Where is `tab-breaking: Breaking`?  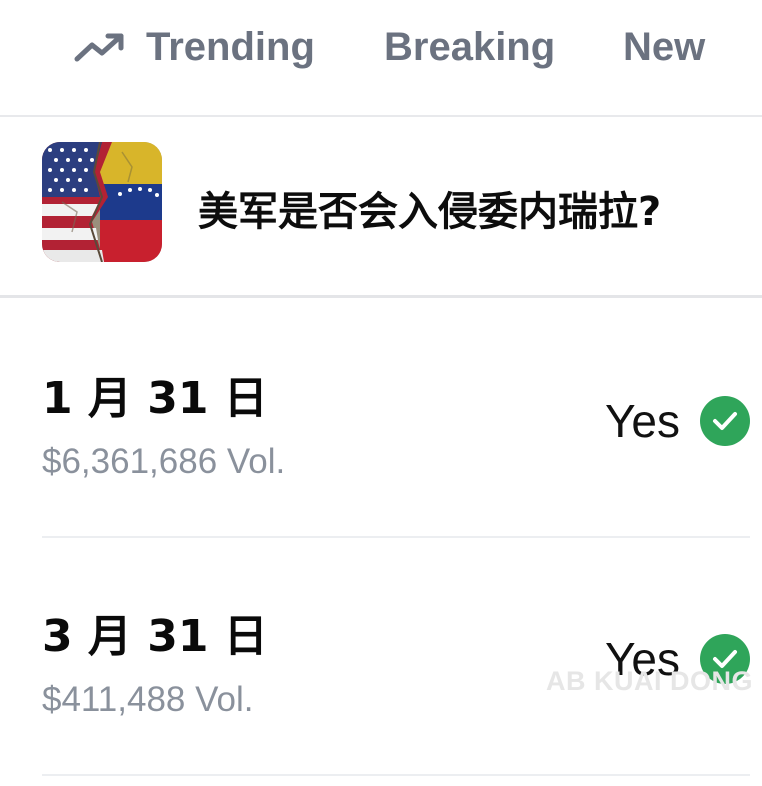 tab-breaking: Breaking is located at coordinates (469, 47).